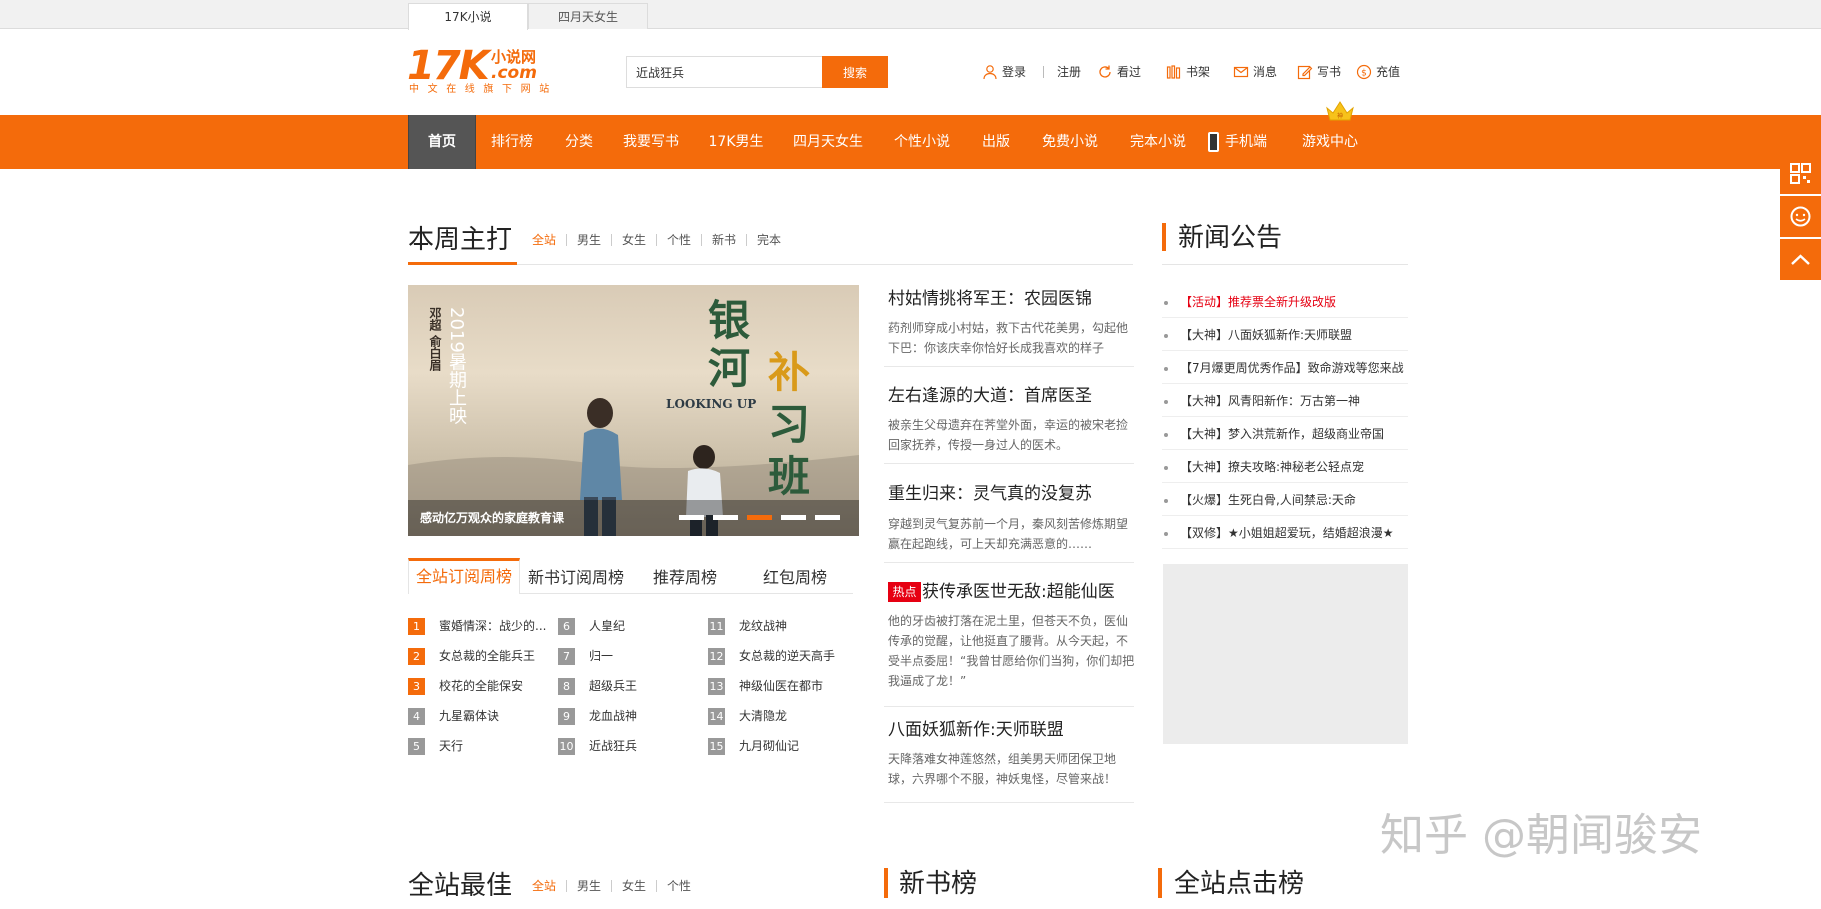 This screenshot has height=909, width=1821. I want to click on write-link: 写书, so click(1319, 72).